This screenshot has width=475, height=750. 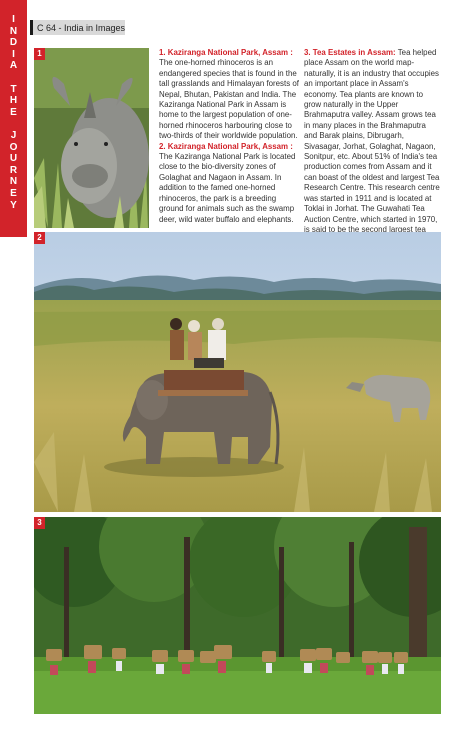 What do you see at coordinates (31, 27) in the screenshot?
I see `header-marker` at bounding box center [31, 27].